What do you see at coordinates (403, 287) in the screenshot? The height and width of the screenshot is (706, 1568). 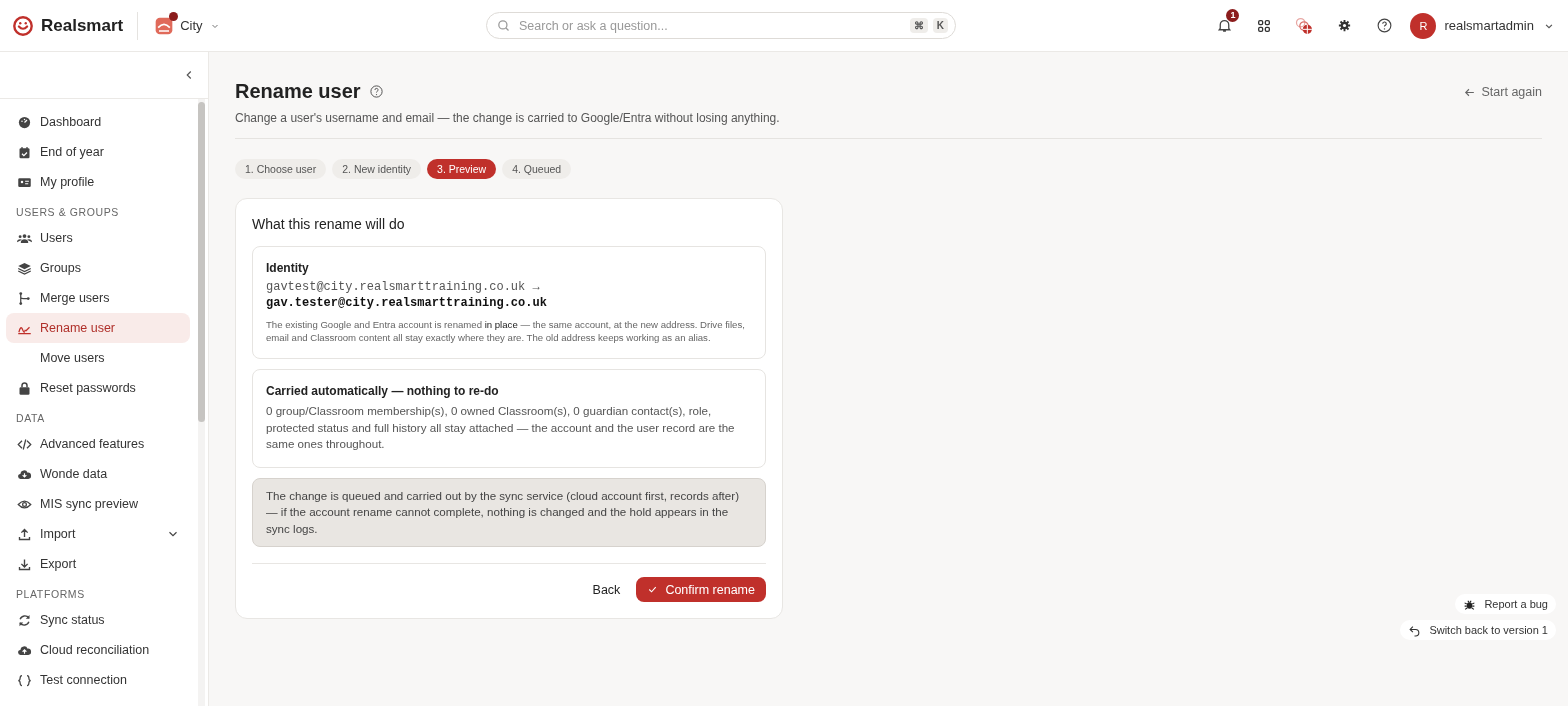 I see `old-email: gavtest@city.realsmarttraining.co.uk →` at bounding box center [403, 287].